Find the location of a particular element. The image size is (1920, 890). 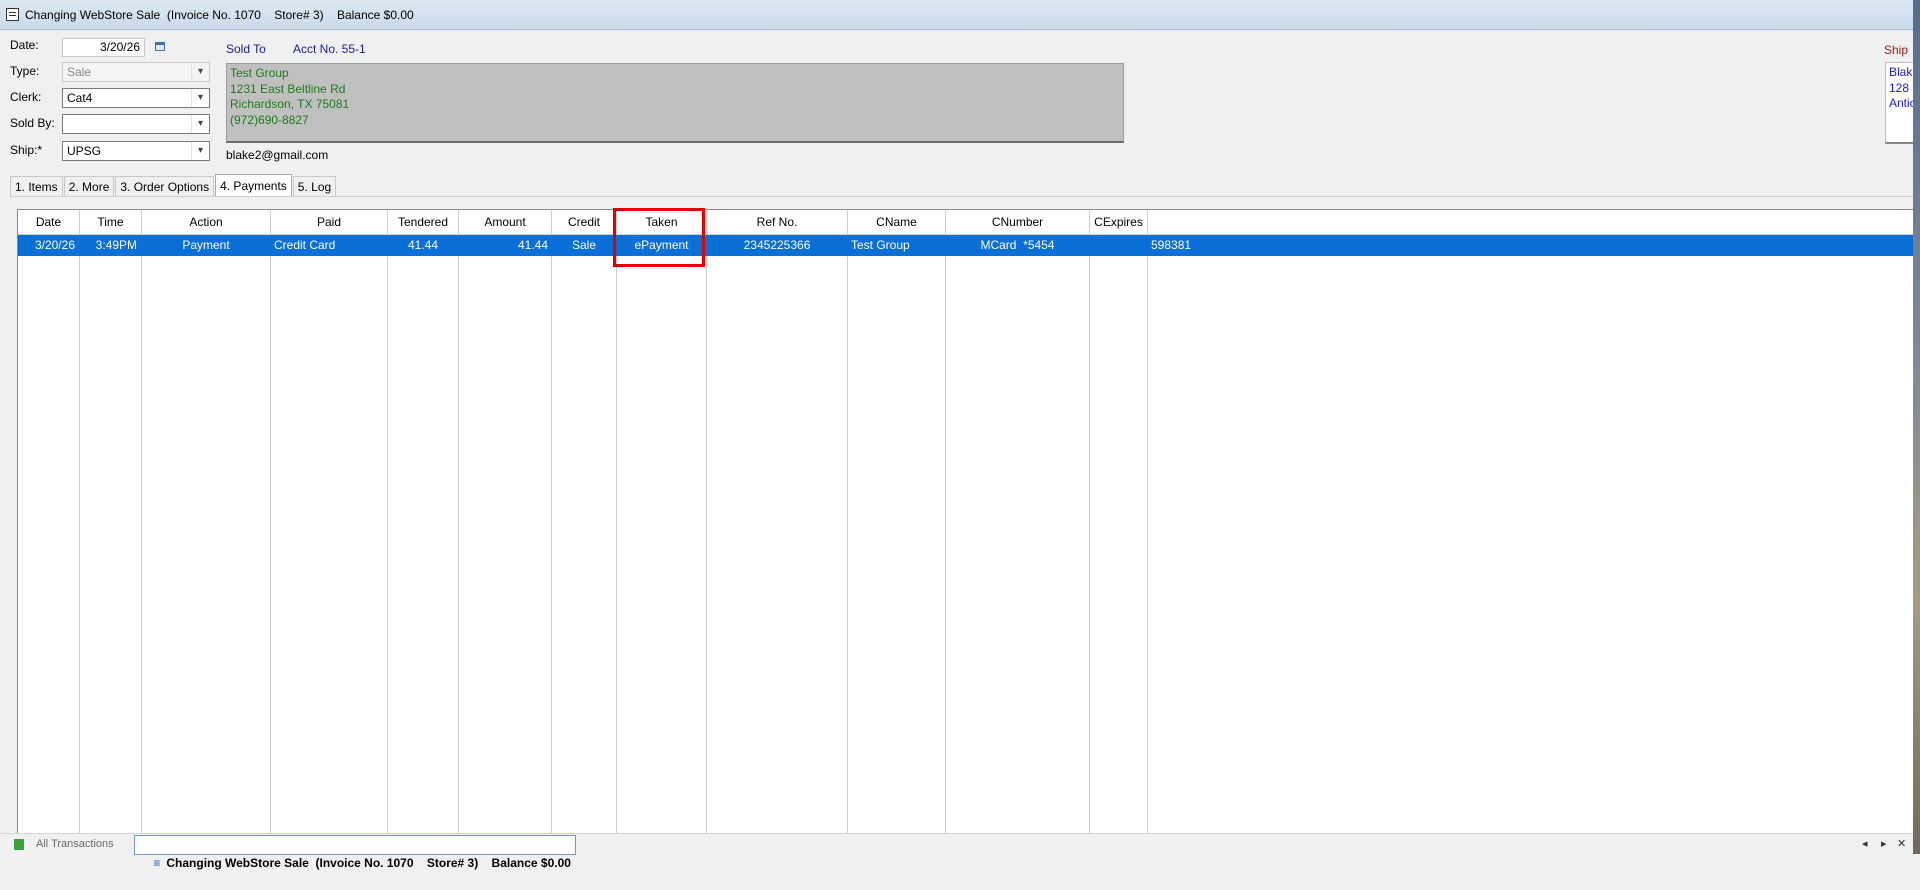

cell-refno: 2345225366 is located at coordinates (777, 245).